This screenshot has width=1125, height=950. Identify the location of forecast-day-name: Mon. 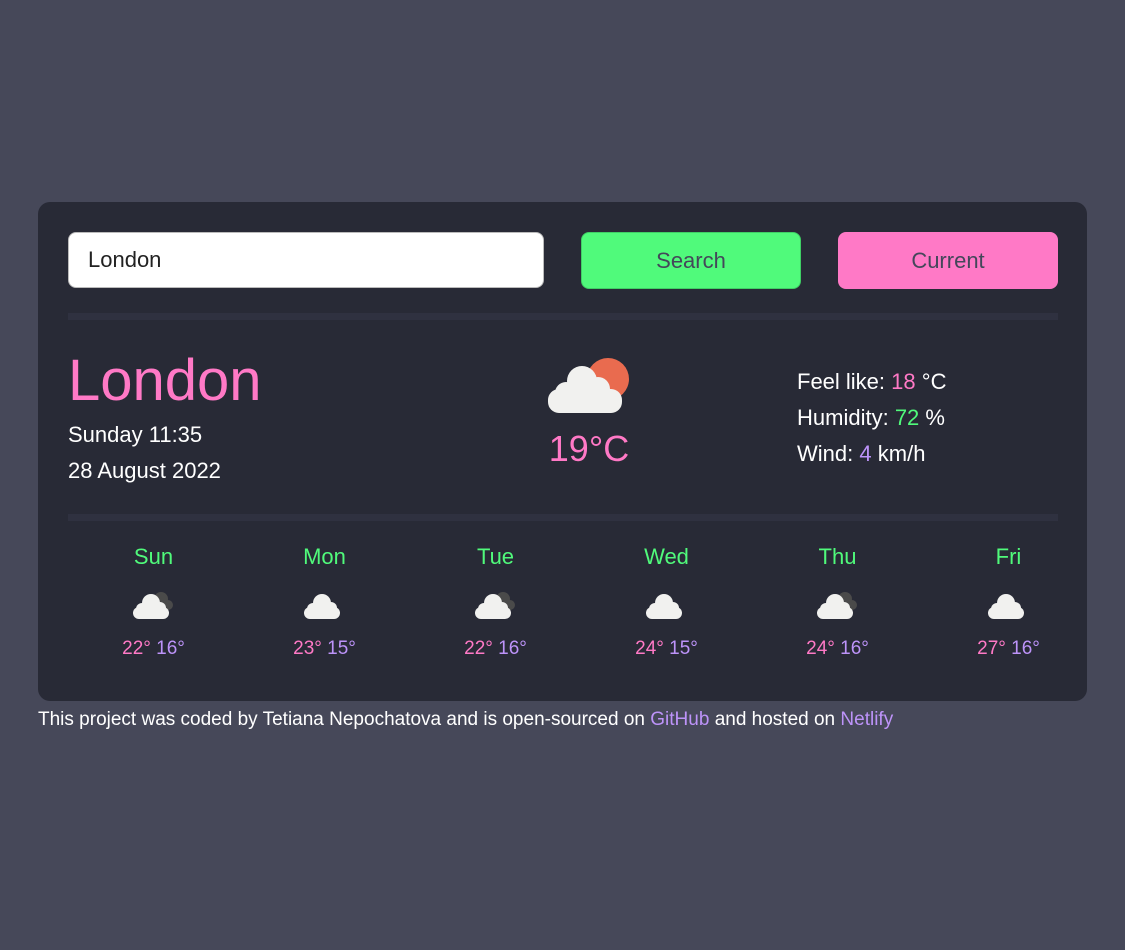
(324, 556).